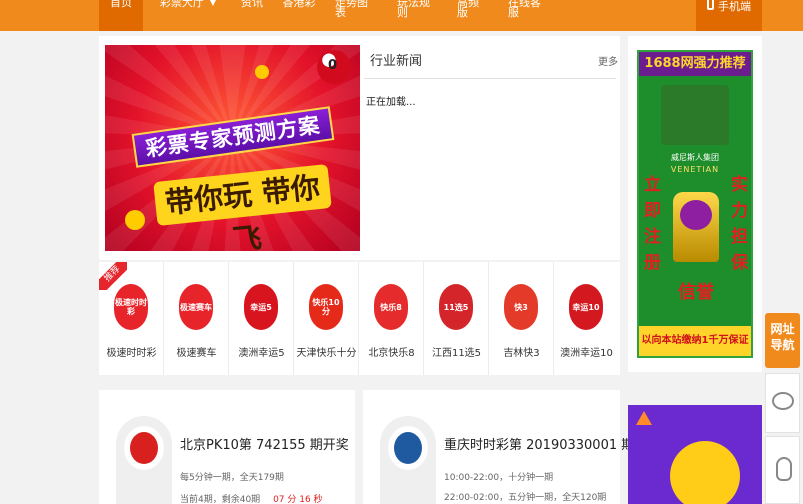  I want to click on draw-remaining-count: 当前4期，剩余40期, so click(220, 499).